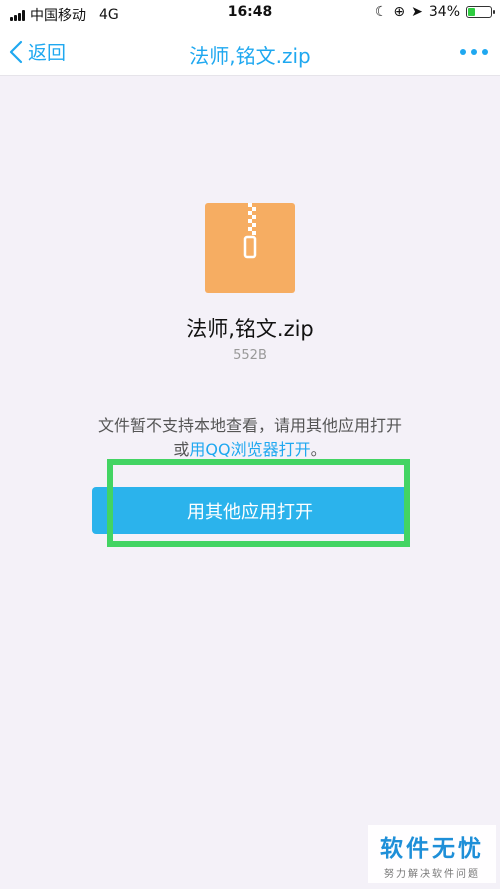 The image size is (500, 889). I want to click on zip-archive-icon, so click(250, 248).